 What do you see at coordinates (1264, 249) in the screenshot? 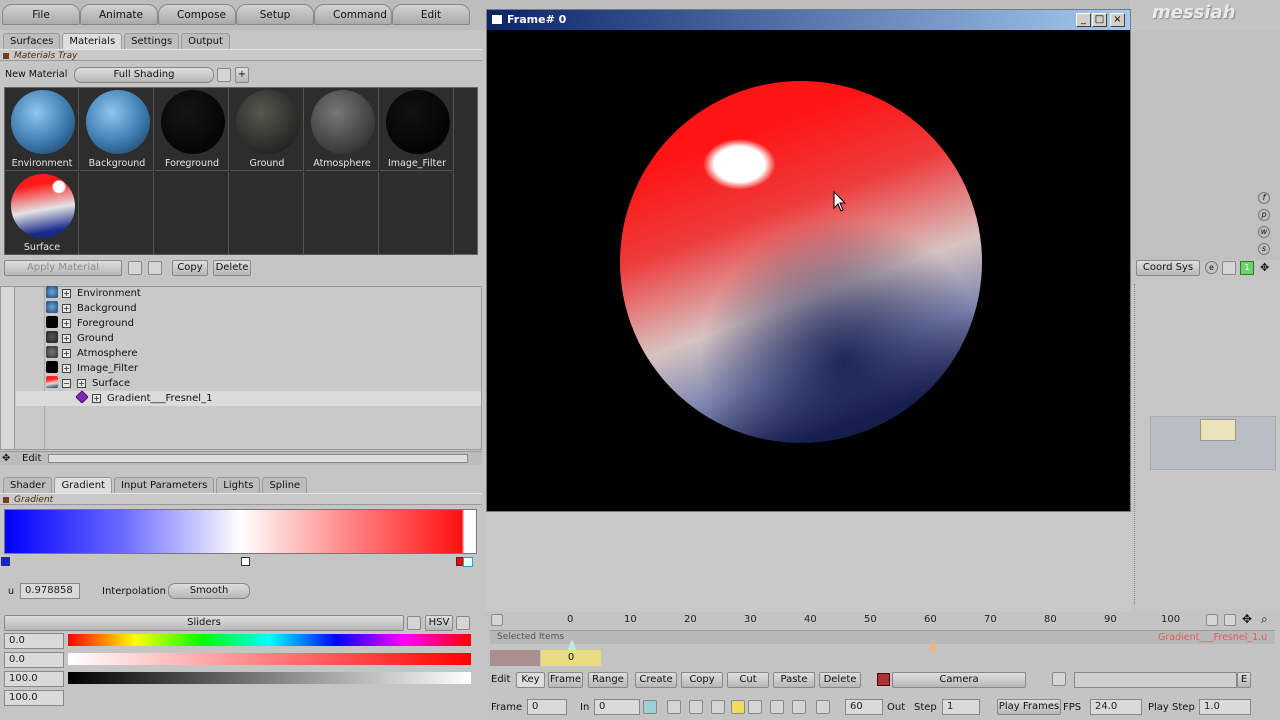
I see `side-button-s: s` at bounding box center [1264, 249].